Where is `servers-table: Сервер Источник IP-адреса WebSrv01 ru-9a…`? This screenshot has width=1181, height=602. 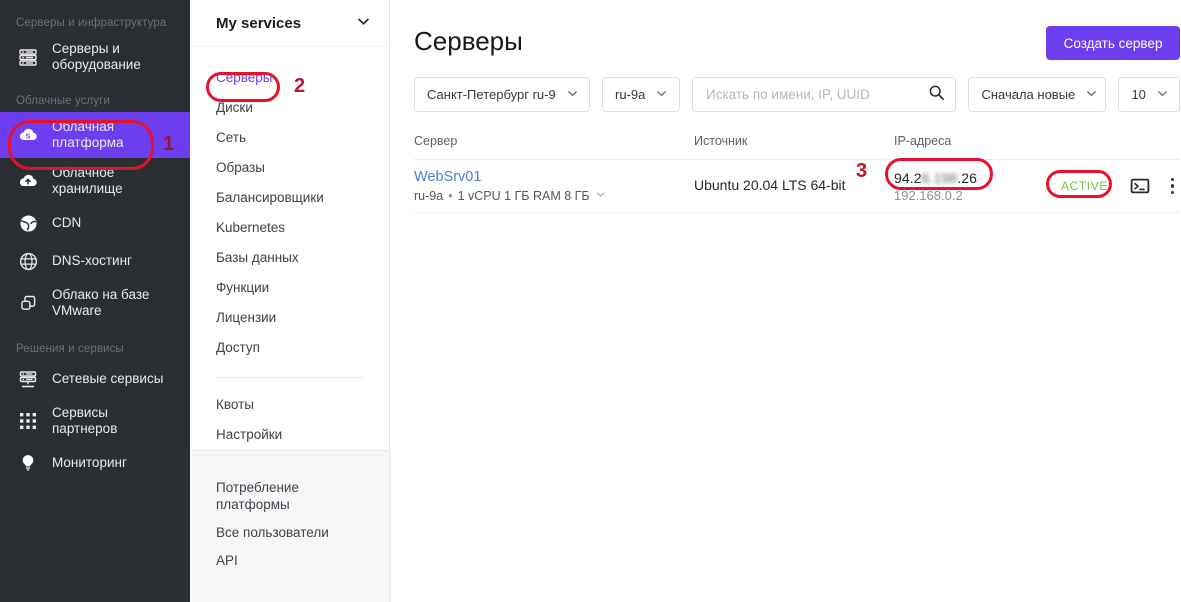
servers-table: Сервер Источник IP-адреса WebSrv01 ru-9a… is located at coordinates (785, 162).